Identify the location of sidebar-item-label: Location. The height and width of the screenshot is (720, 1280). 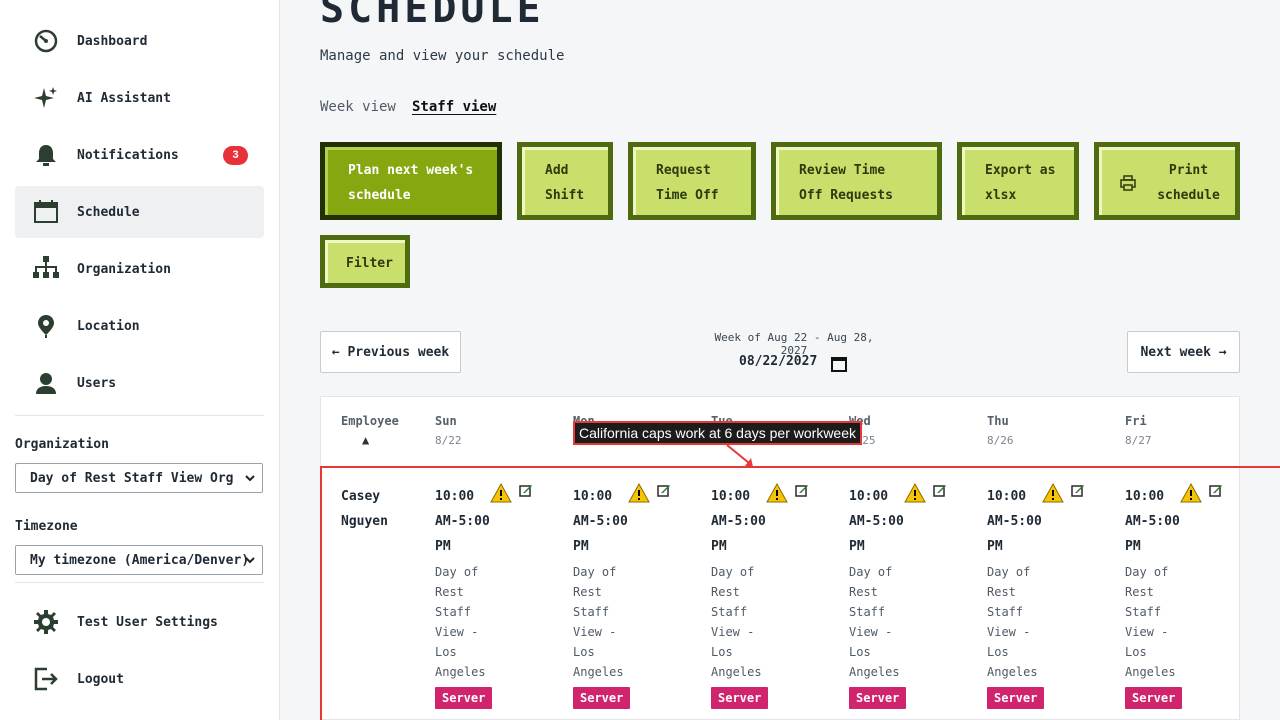
(108, 326).